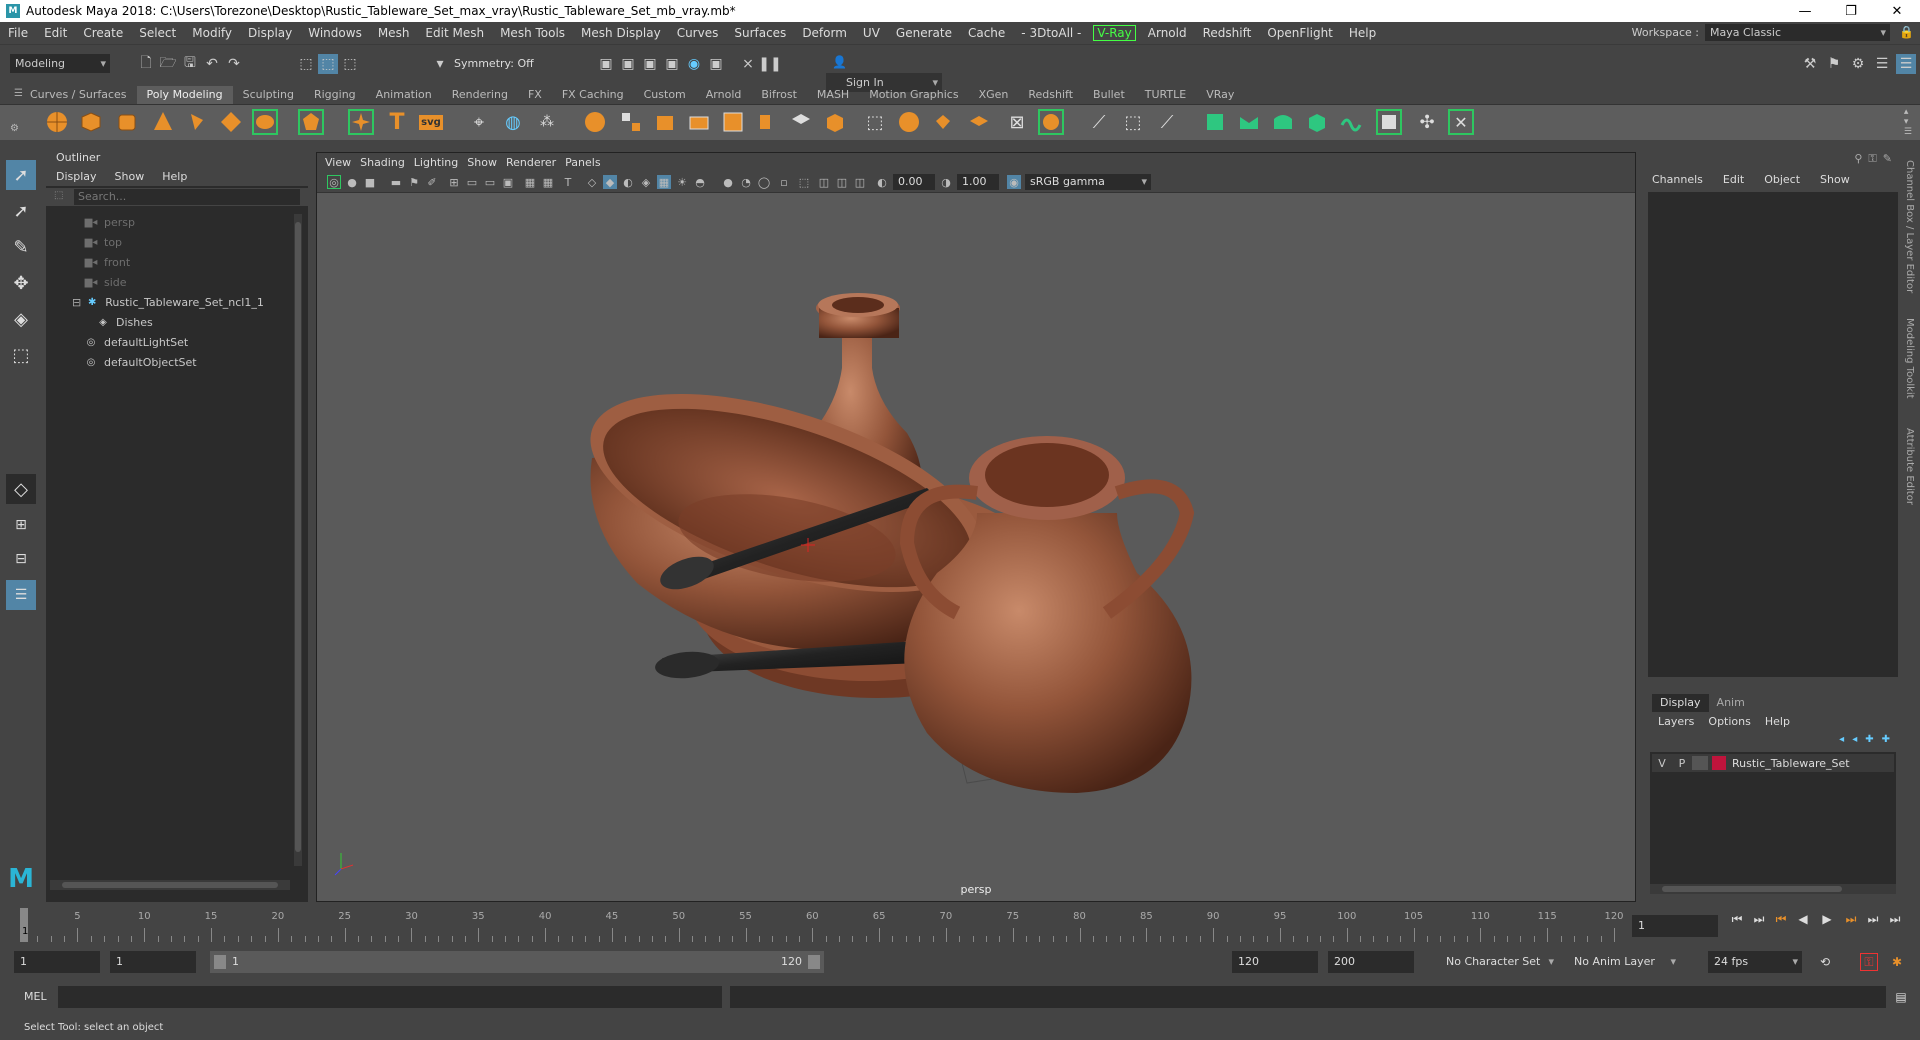  Describe the element at coordinates (76, 176) in the screenshot. I see `outliner-menu-display: Display` at that location.